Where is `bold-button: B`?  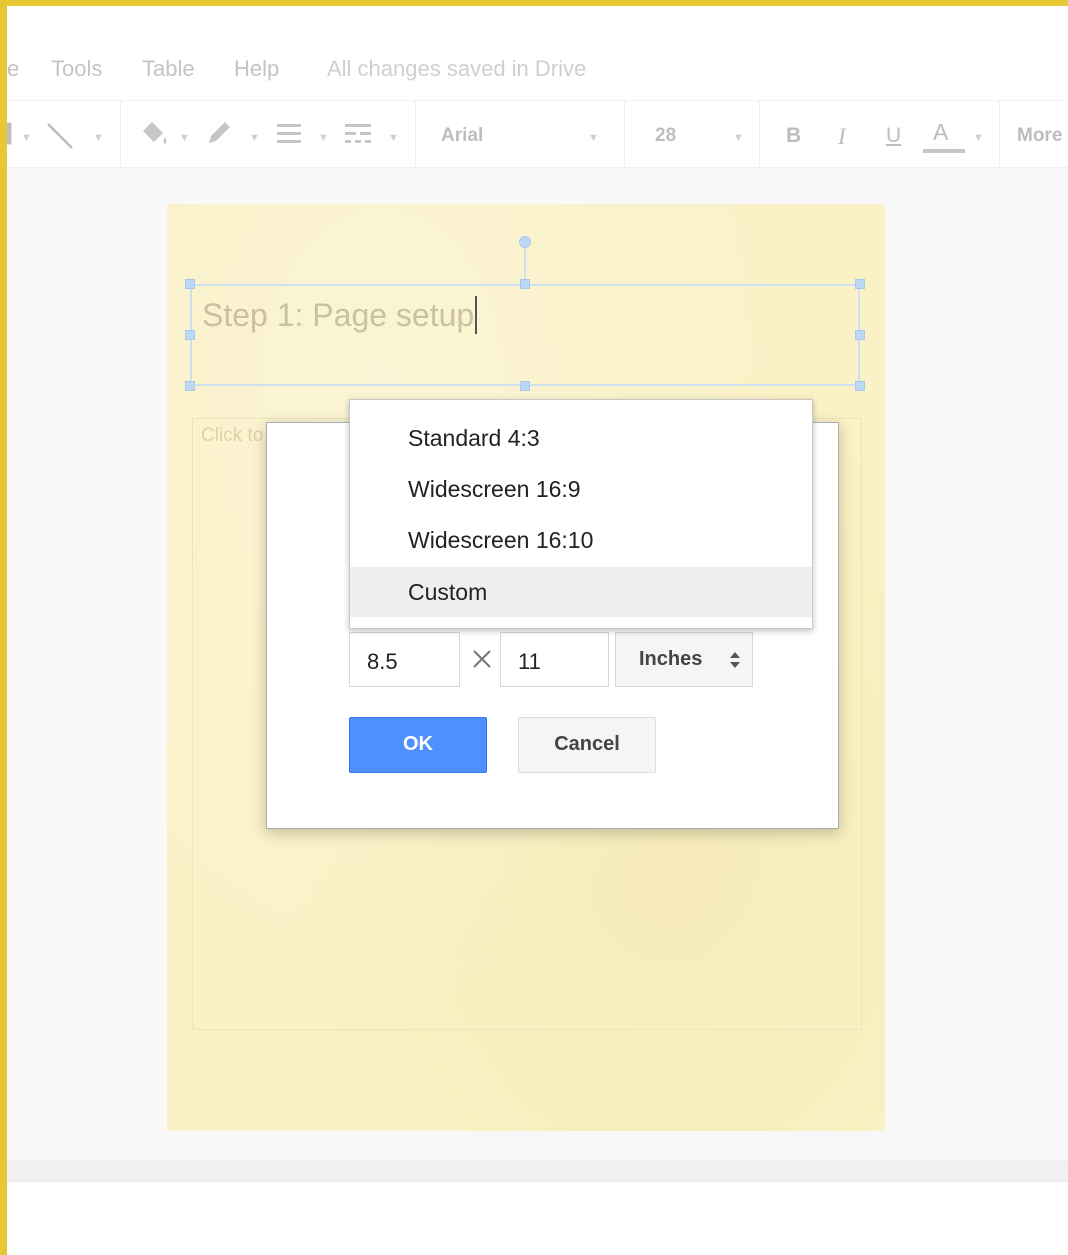
bold-button: B is located at coordinates (793, 136).